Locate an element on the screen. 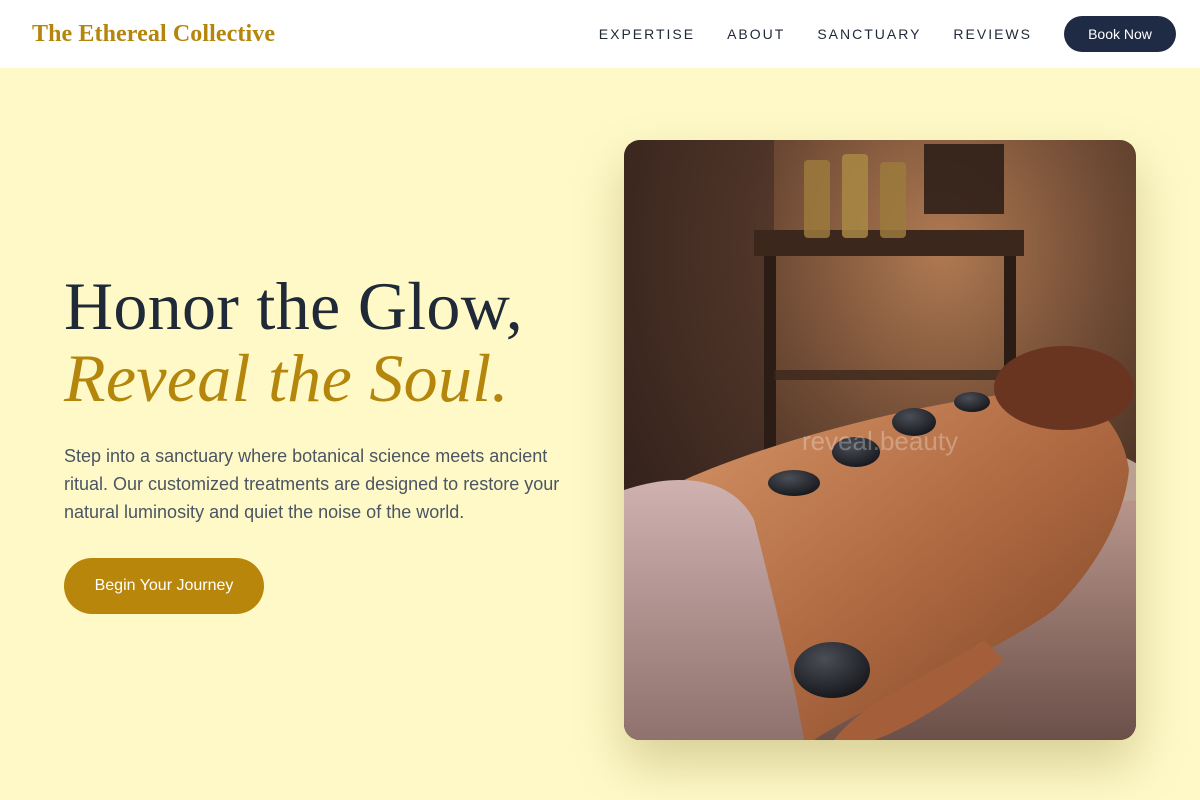  watermark-text: reveal.beauty is located at coordinates (880, 441).